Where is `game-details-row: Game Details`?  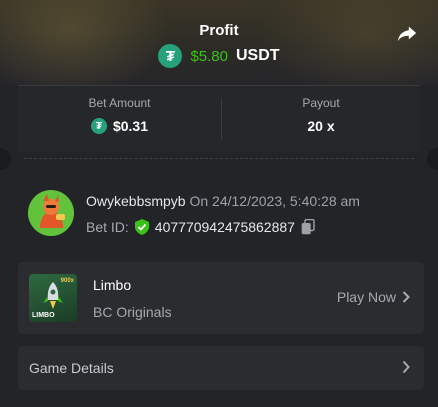
game-details-row: Game Details is located at coordinates (221, 368).